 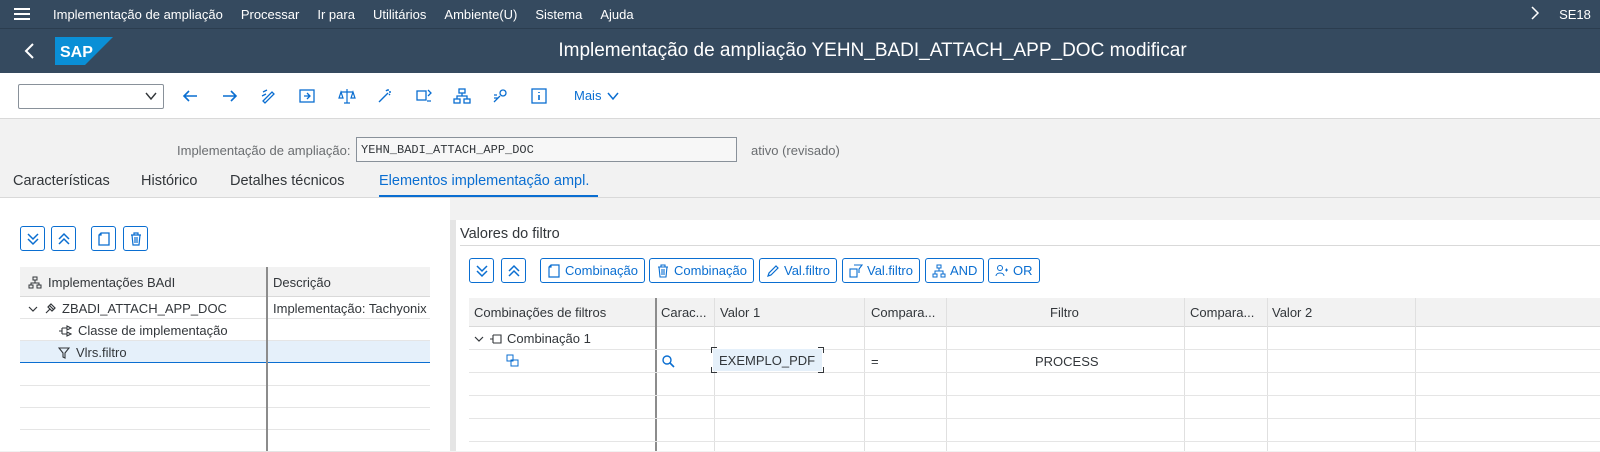 What do you see at coordinates (307, 96) in the screenshot?
I see `activate-icon` at bounding box center [307, 96].